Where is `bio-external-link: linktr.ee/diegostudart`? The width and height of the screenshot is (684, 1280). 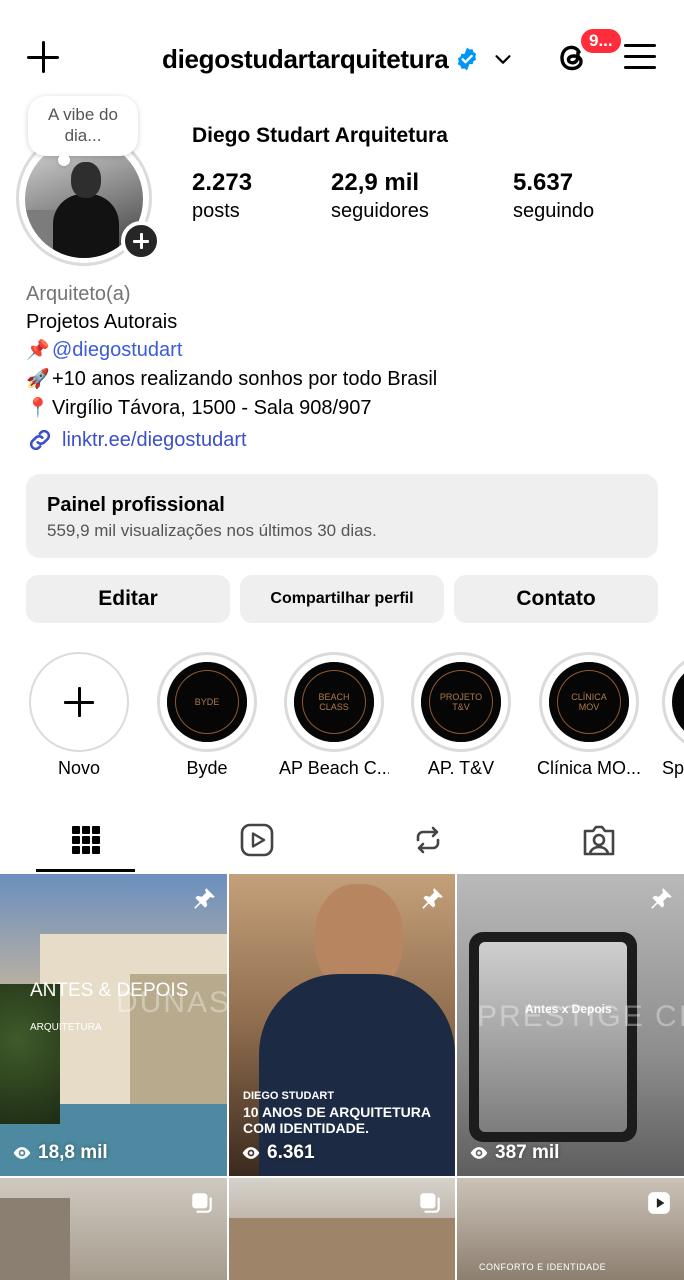 bio-external-link: linktr.ee/diegostudart is located at coordinates (136, 440).